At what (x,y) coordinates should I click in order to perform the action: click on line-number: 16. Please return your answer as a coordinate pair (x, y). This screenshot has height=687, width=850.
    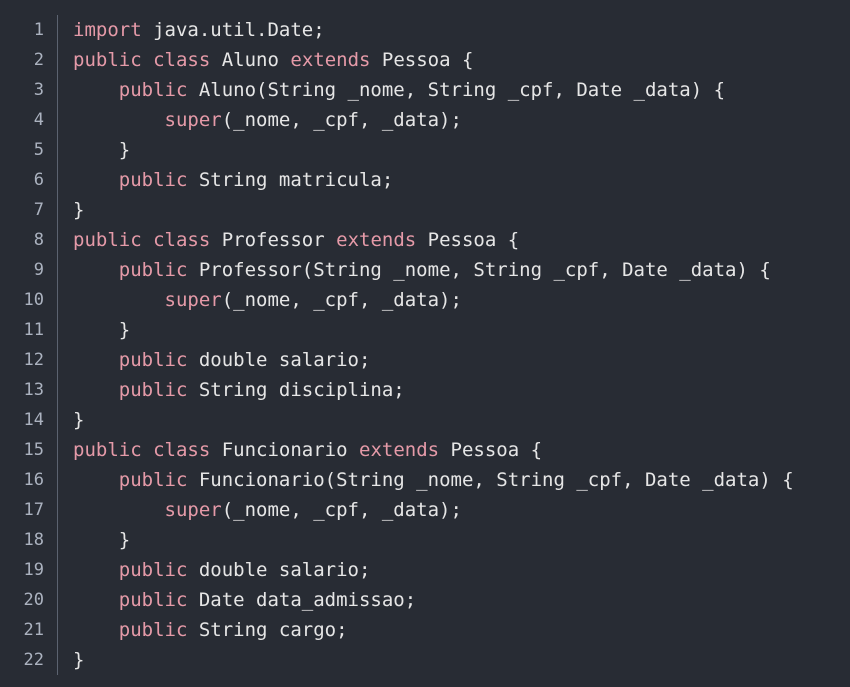
    Looking at the image, I should click on (33, 480).